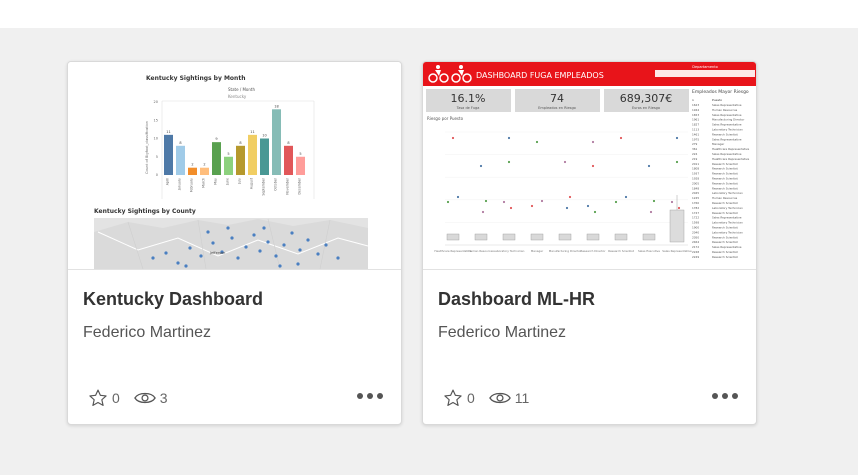 The height and width of the screenshot is (475, 858). Describe the element at coordinates (180, 184) in the screenshot. I see `x-tick-label: January` at that location.